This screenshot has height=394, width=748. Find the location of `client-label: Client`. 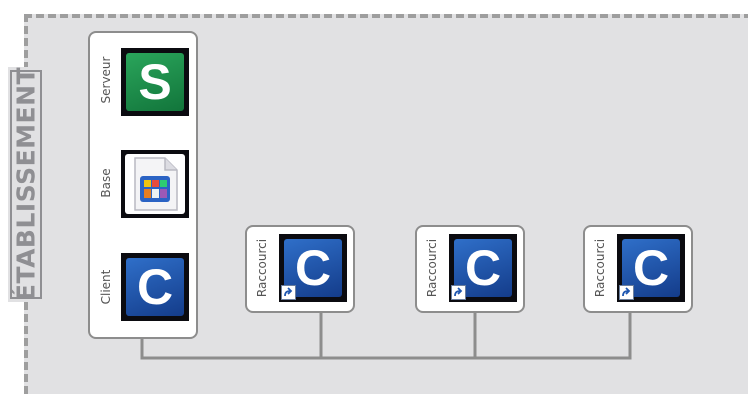

client-label: Client is located at coordinates (106, 287).